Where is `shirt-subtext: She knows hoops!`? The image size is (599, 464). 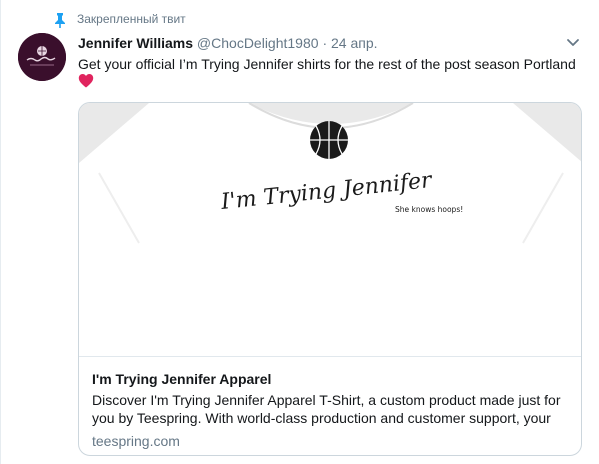 shirt-subtext: She knows hoops! is located at coordinates (429, 209).